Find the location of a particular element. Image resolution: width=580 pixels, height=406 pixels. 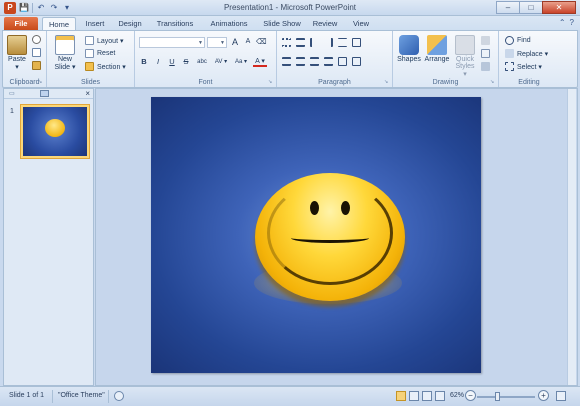

section-button: Section ▾ is located at coordinates (105, 66).